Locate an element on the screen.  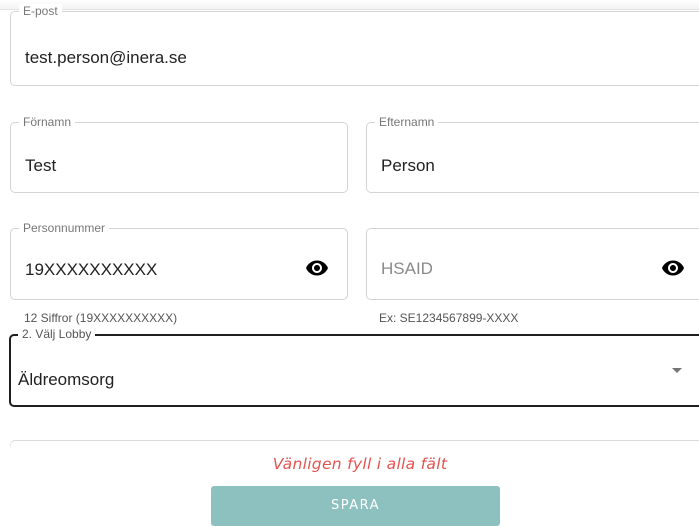
personal-number-helper: 12 Siffror (19XXXXXXXXXX) is located at coordinates (101, 318).